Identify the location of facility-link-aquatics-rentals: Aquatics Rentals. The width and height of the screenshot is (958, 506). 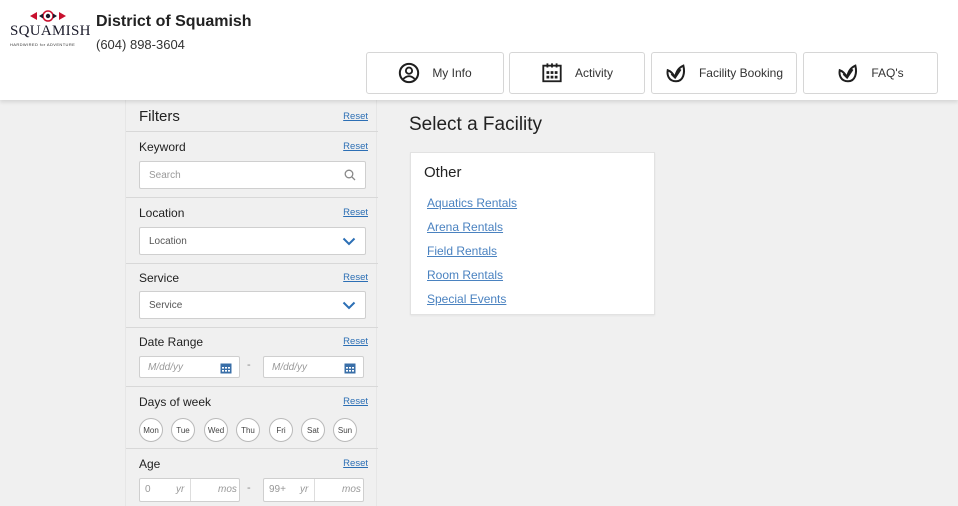
(472, 203).